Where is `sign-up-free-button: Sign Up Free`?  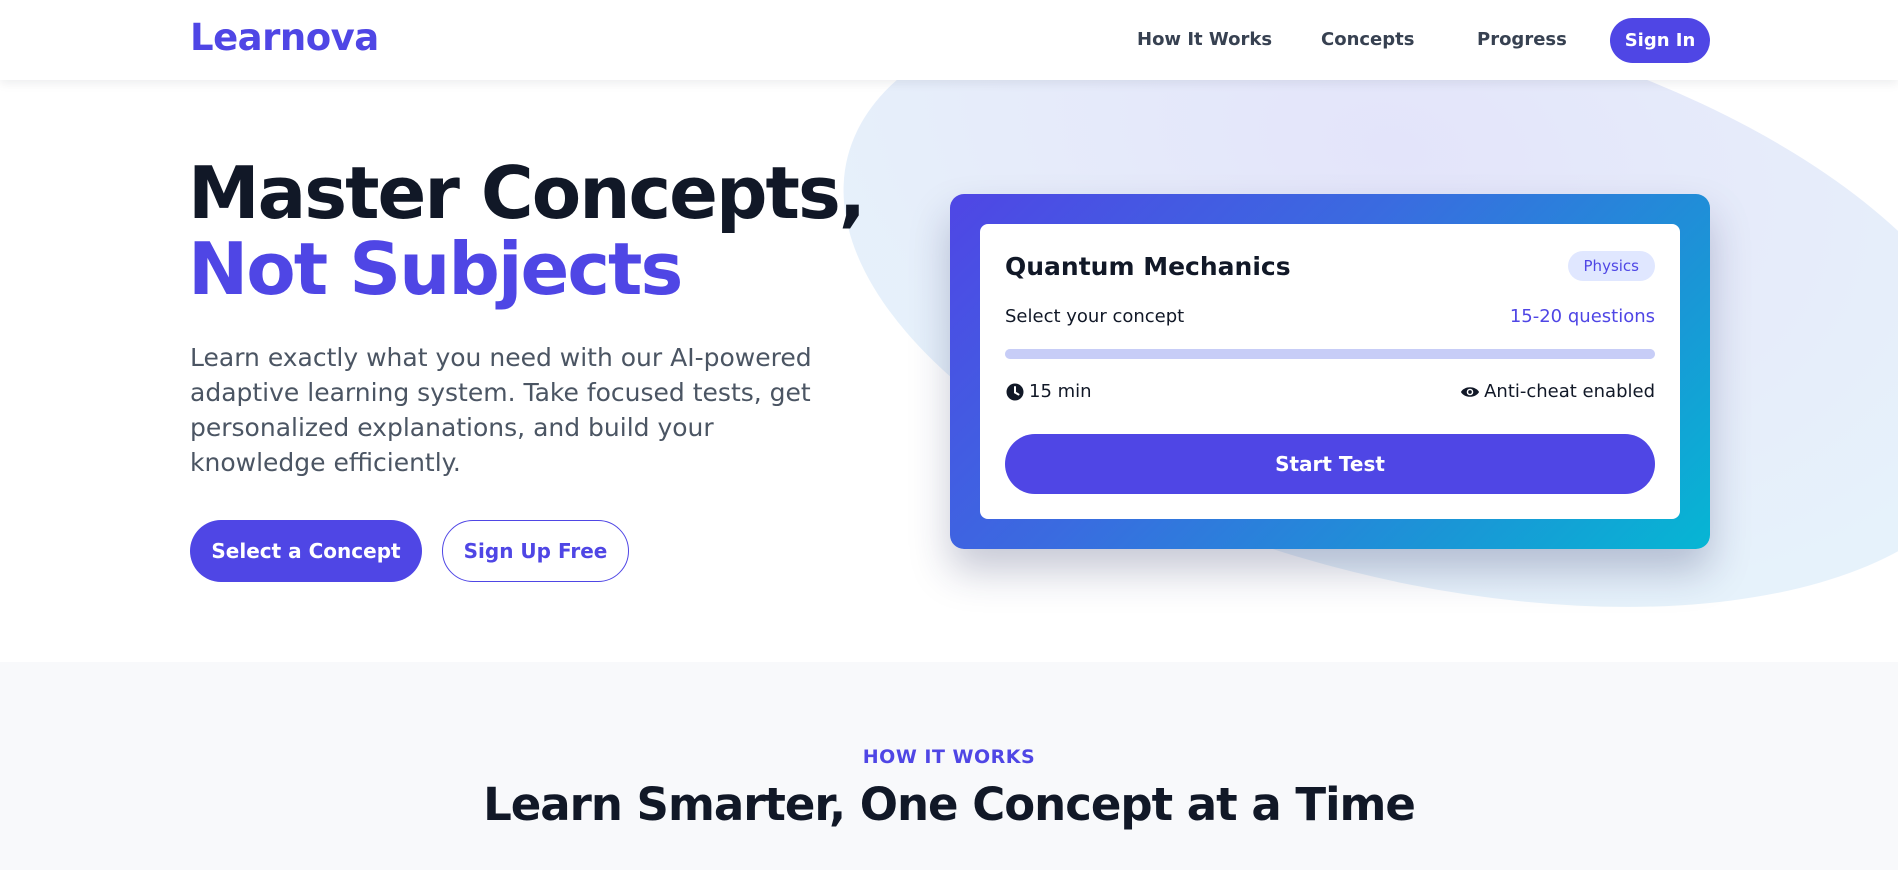
sign-up-free-button: Sign Up Free is located at coordinates (535, 551).